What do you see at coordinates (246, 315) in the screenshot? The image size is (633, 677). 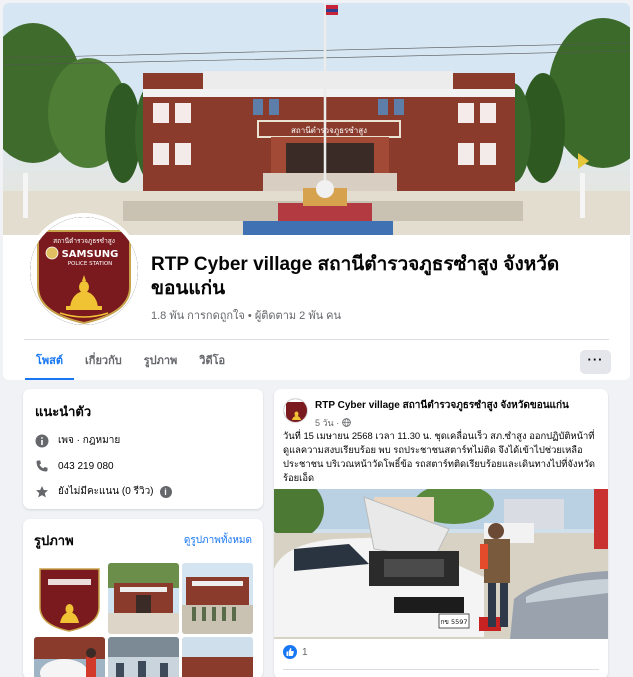 I see `page-stats: 1.8 พัน การกดถูกใจ • ผู้ติดตาม 2 พัน คน` at bounding box center [246, 315].